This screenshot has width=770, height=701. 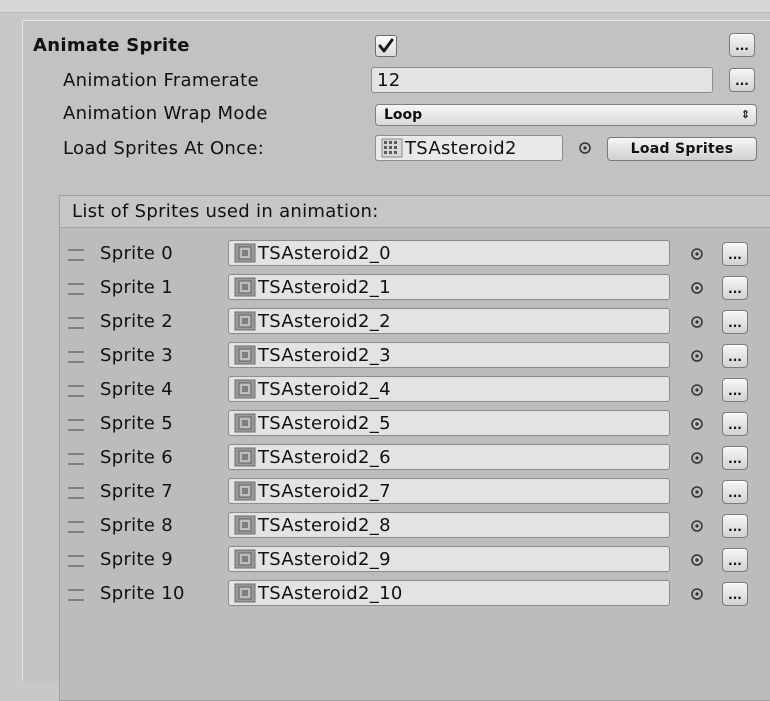 What do you see at coordinates (111, 45) in the screenshot?
I see `animate-sprite-row: Animate Sprite` at bounding box center [111, 45].